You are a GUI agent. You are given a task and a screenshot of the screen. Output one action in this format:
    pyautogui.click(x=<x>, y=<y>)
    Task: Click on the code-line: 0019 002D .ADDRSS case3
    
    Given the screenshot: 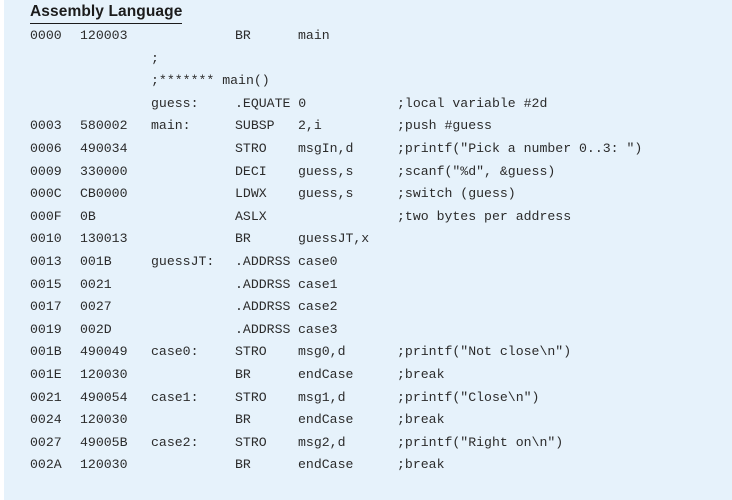 What is the action you would take?
    pyautogui.click(x=368, y=330)
    